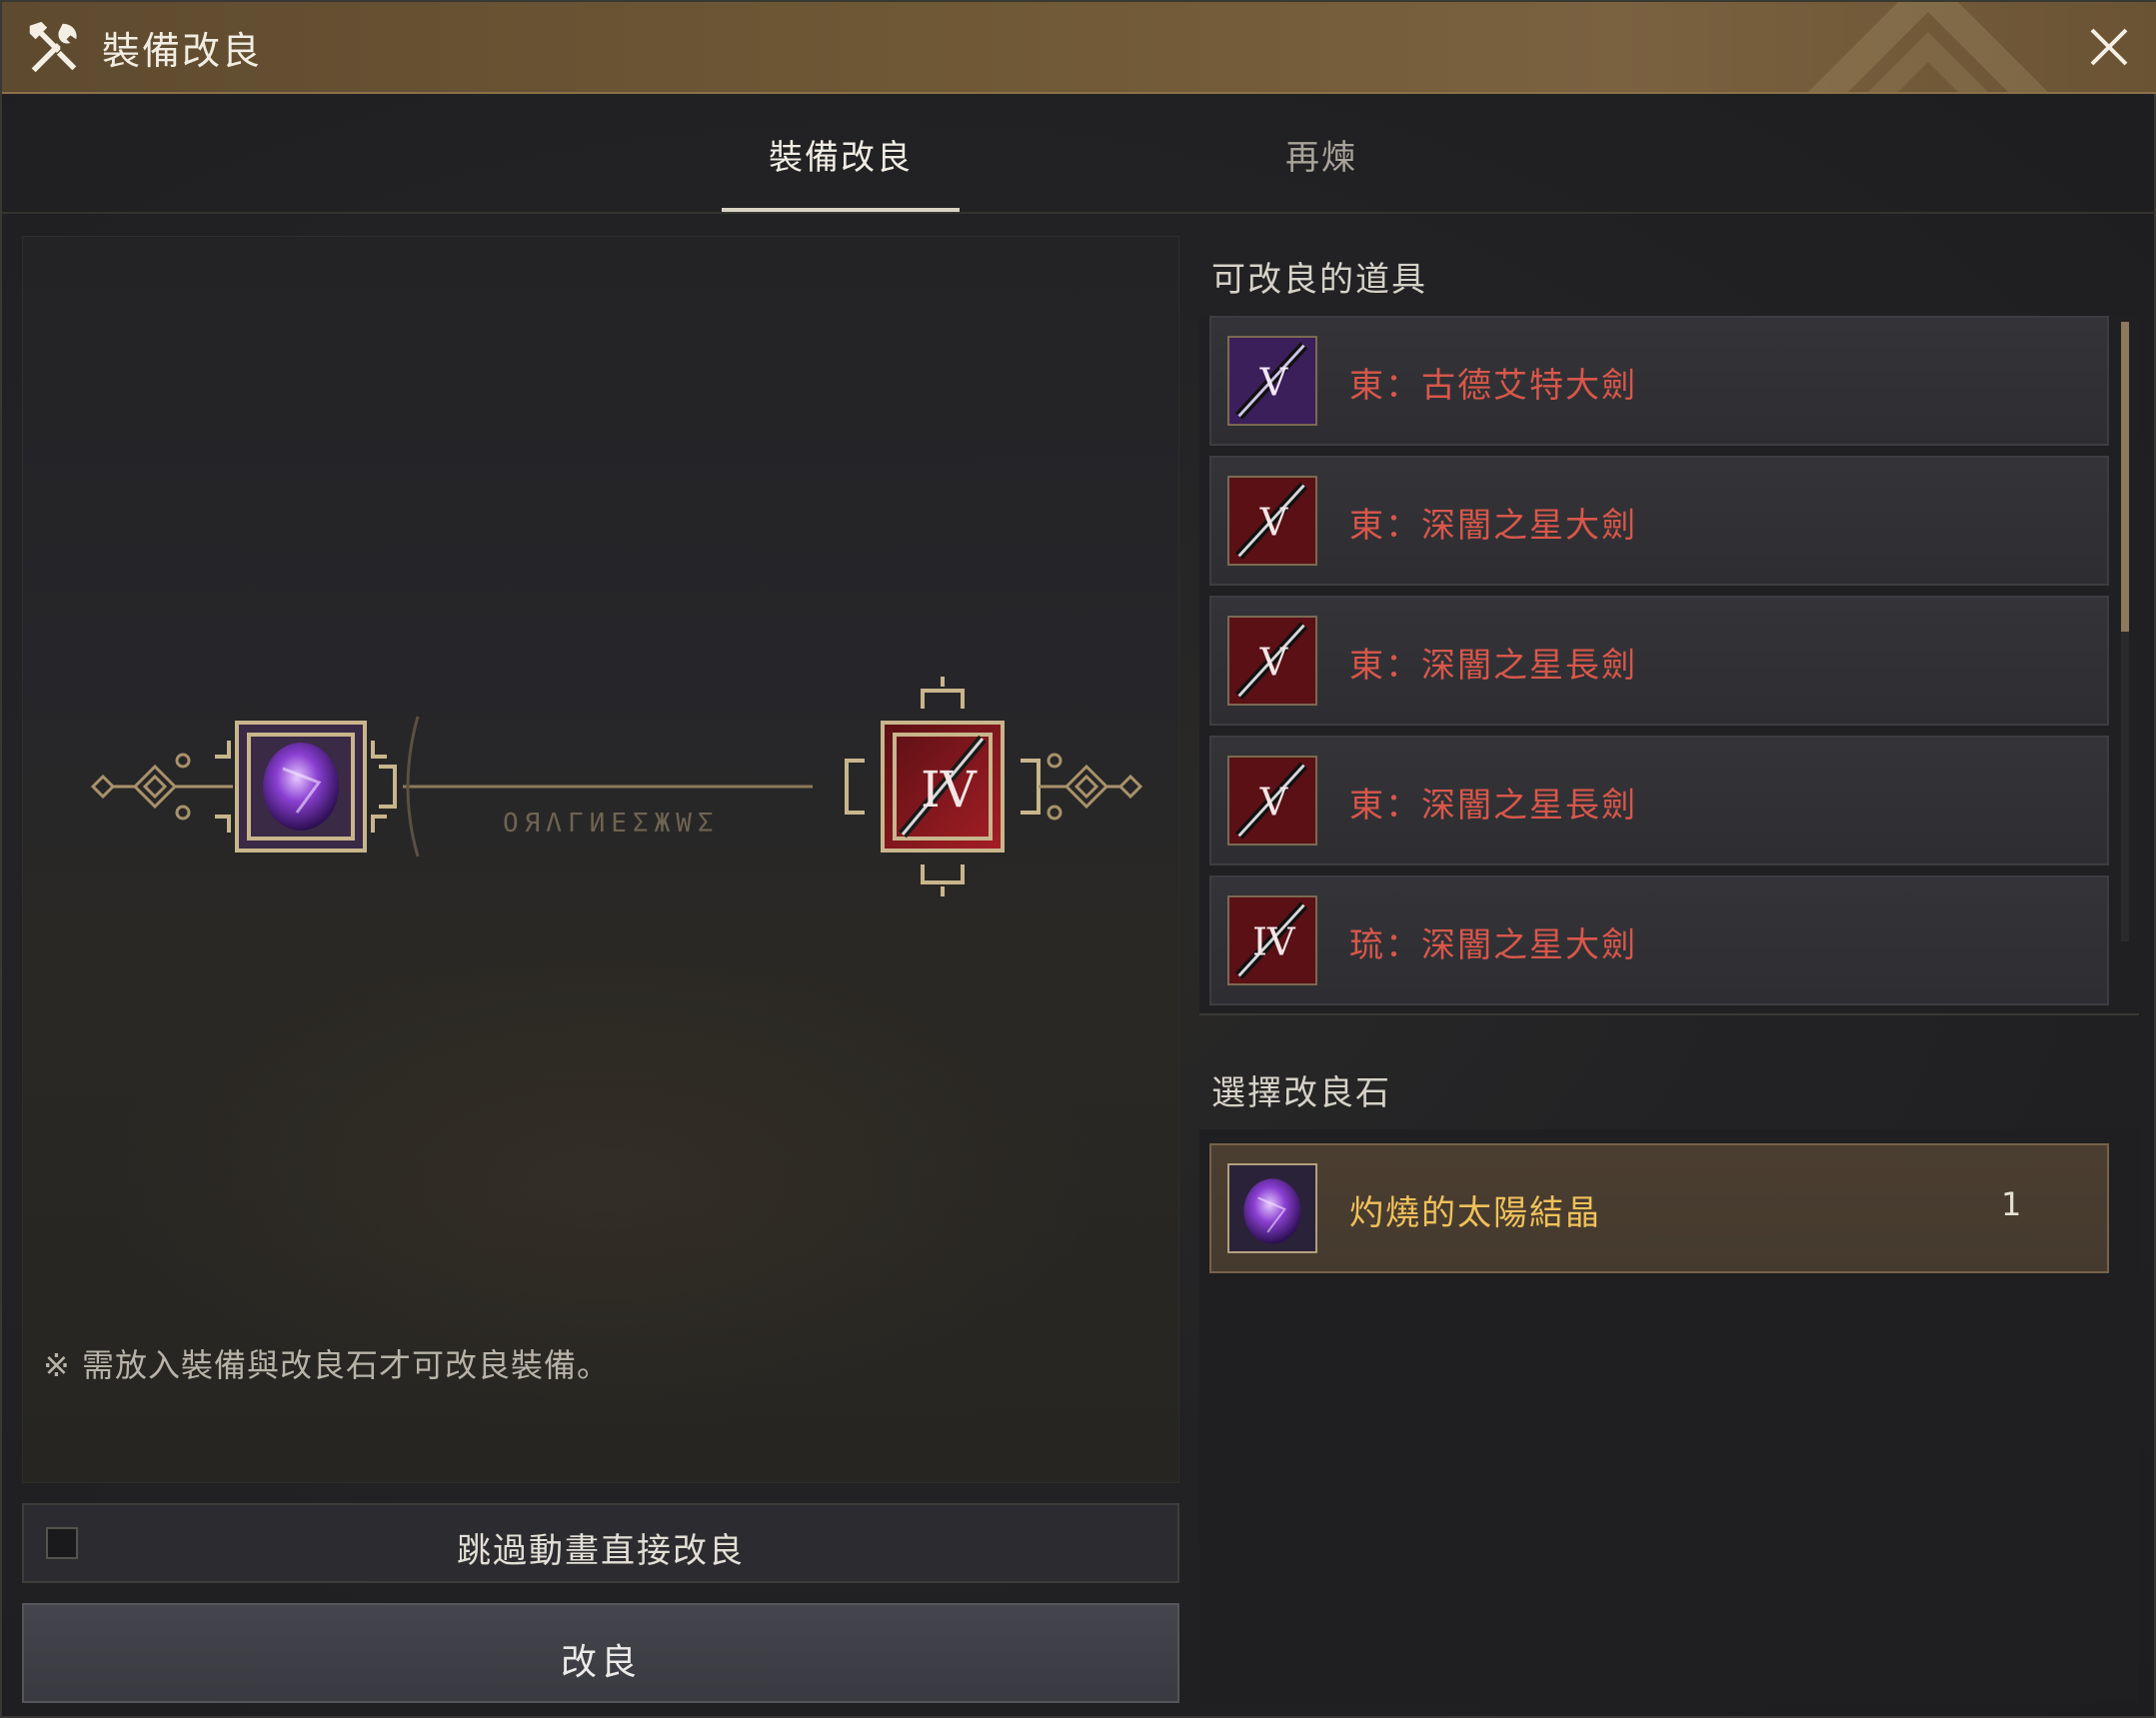 Image resolution: width=2156 pixels, height=1718 pixels. I want to click on upgrade-notice: ※ 需放入裝備與改良石才可改良裝備。, so click(326, 1365).